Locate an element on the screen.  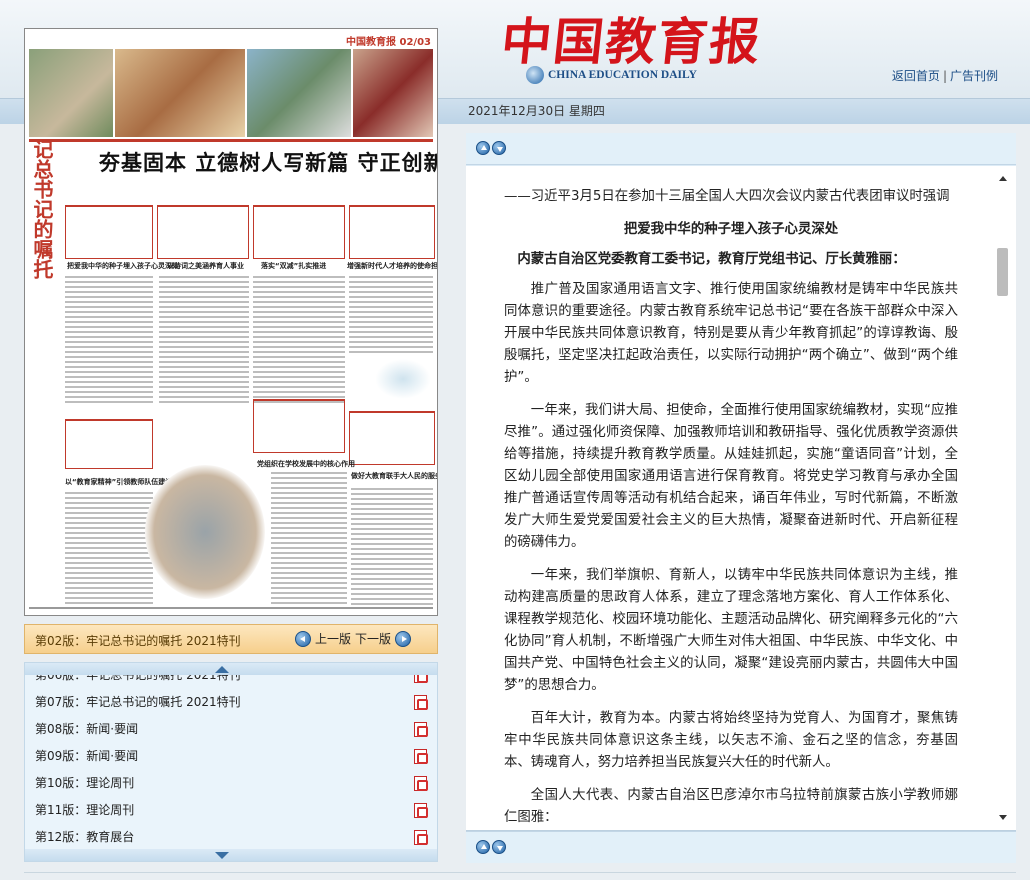
page-masthead: 中国教育报 02/03 is located at coordinates (388, 42).